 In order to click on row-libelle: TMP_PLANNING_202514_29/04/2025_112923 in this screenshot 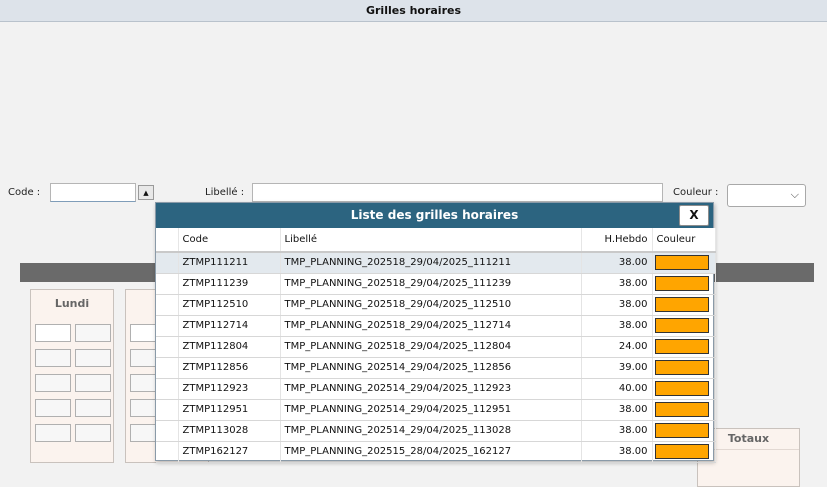, I will do `click(431, 389)`.